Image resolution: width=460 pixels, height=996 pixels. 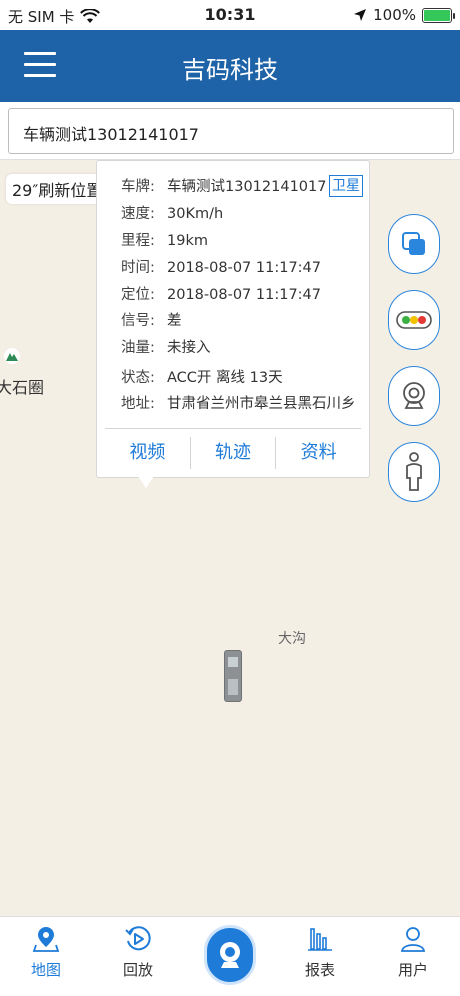 What do you see at coordinates (413, 939) in the screenshot?
I see `user-icon` at bounding box center [413, 939].